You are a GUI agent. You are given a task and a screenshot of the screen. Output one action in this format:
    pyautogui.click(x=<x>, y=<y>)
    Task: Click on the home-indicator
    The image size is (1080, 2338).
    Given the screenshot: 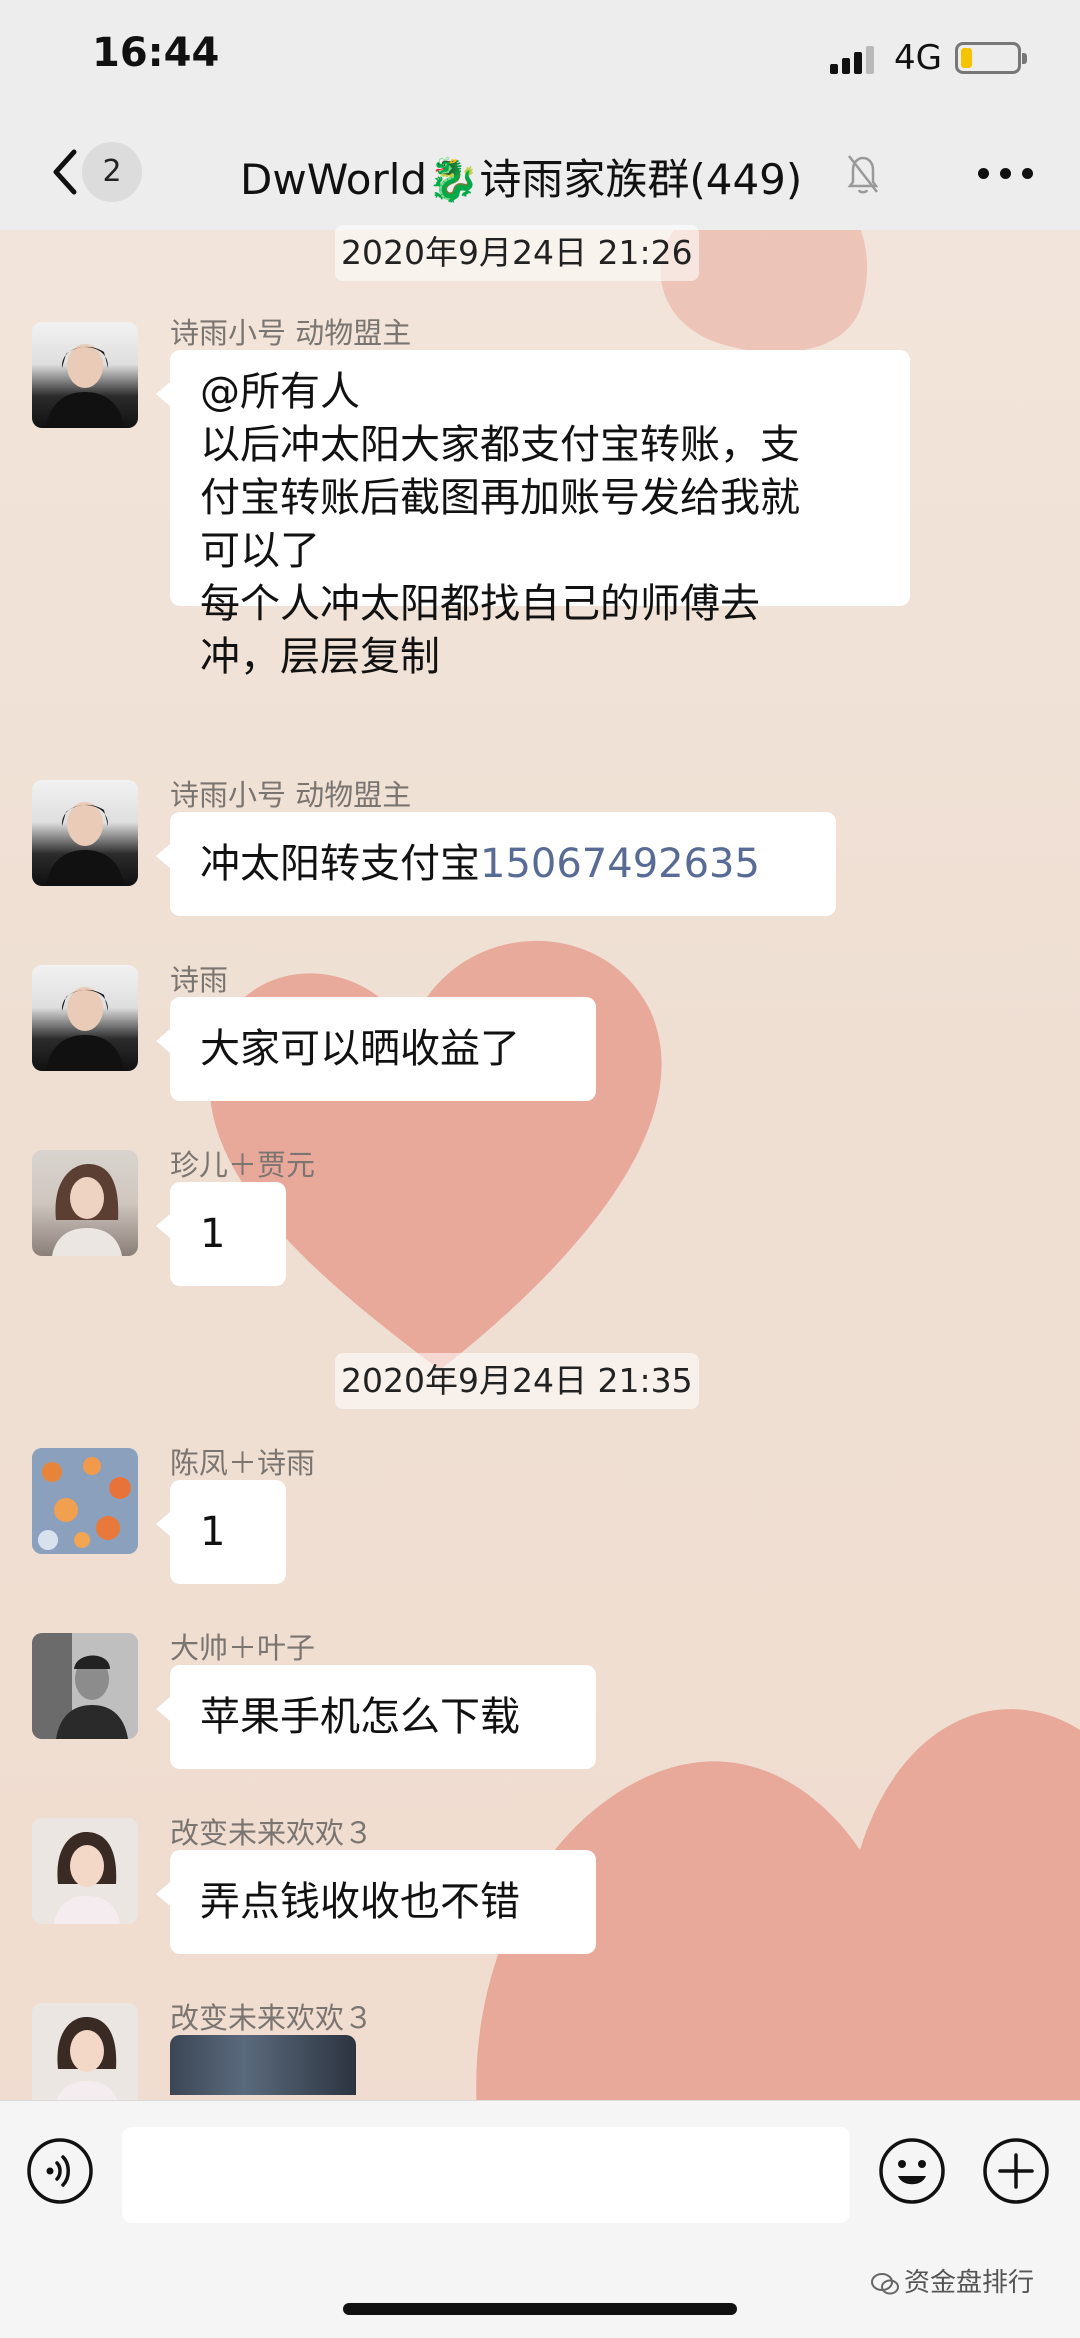 What is the action you would take?
    pyautogui.click(x=540, y=2309)
    